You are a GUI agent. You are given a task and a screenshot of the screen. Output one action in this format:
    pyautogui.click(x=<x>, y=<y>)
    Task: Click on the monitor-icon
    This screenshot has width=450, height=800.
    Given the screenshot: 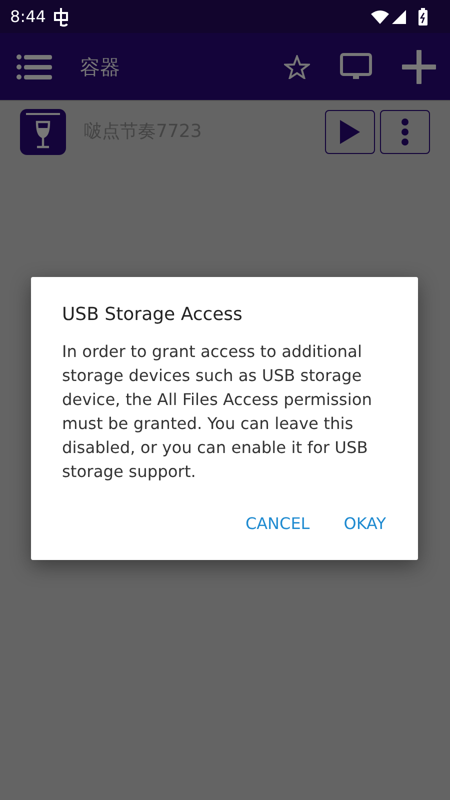 What is the action you would take?
    pyautogui.click(x=356, y=66)
    